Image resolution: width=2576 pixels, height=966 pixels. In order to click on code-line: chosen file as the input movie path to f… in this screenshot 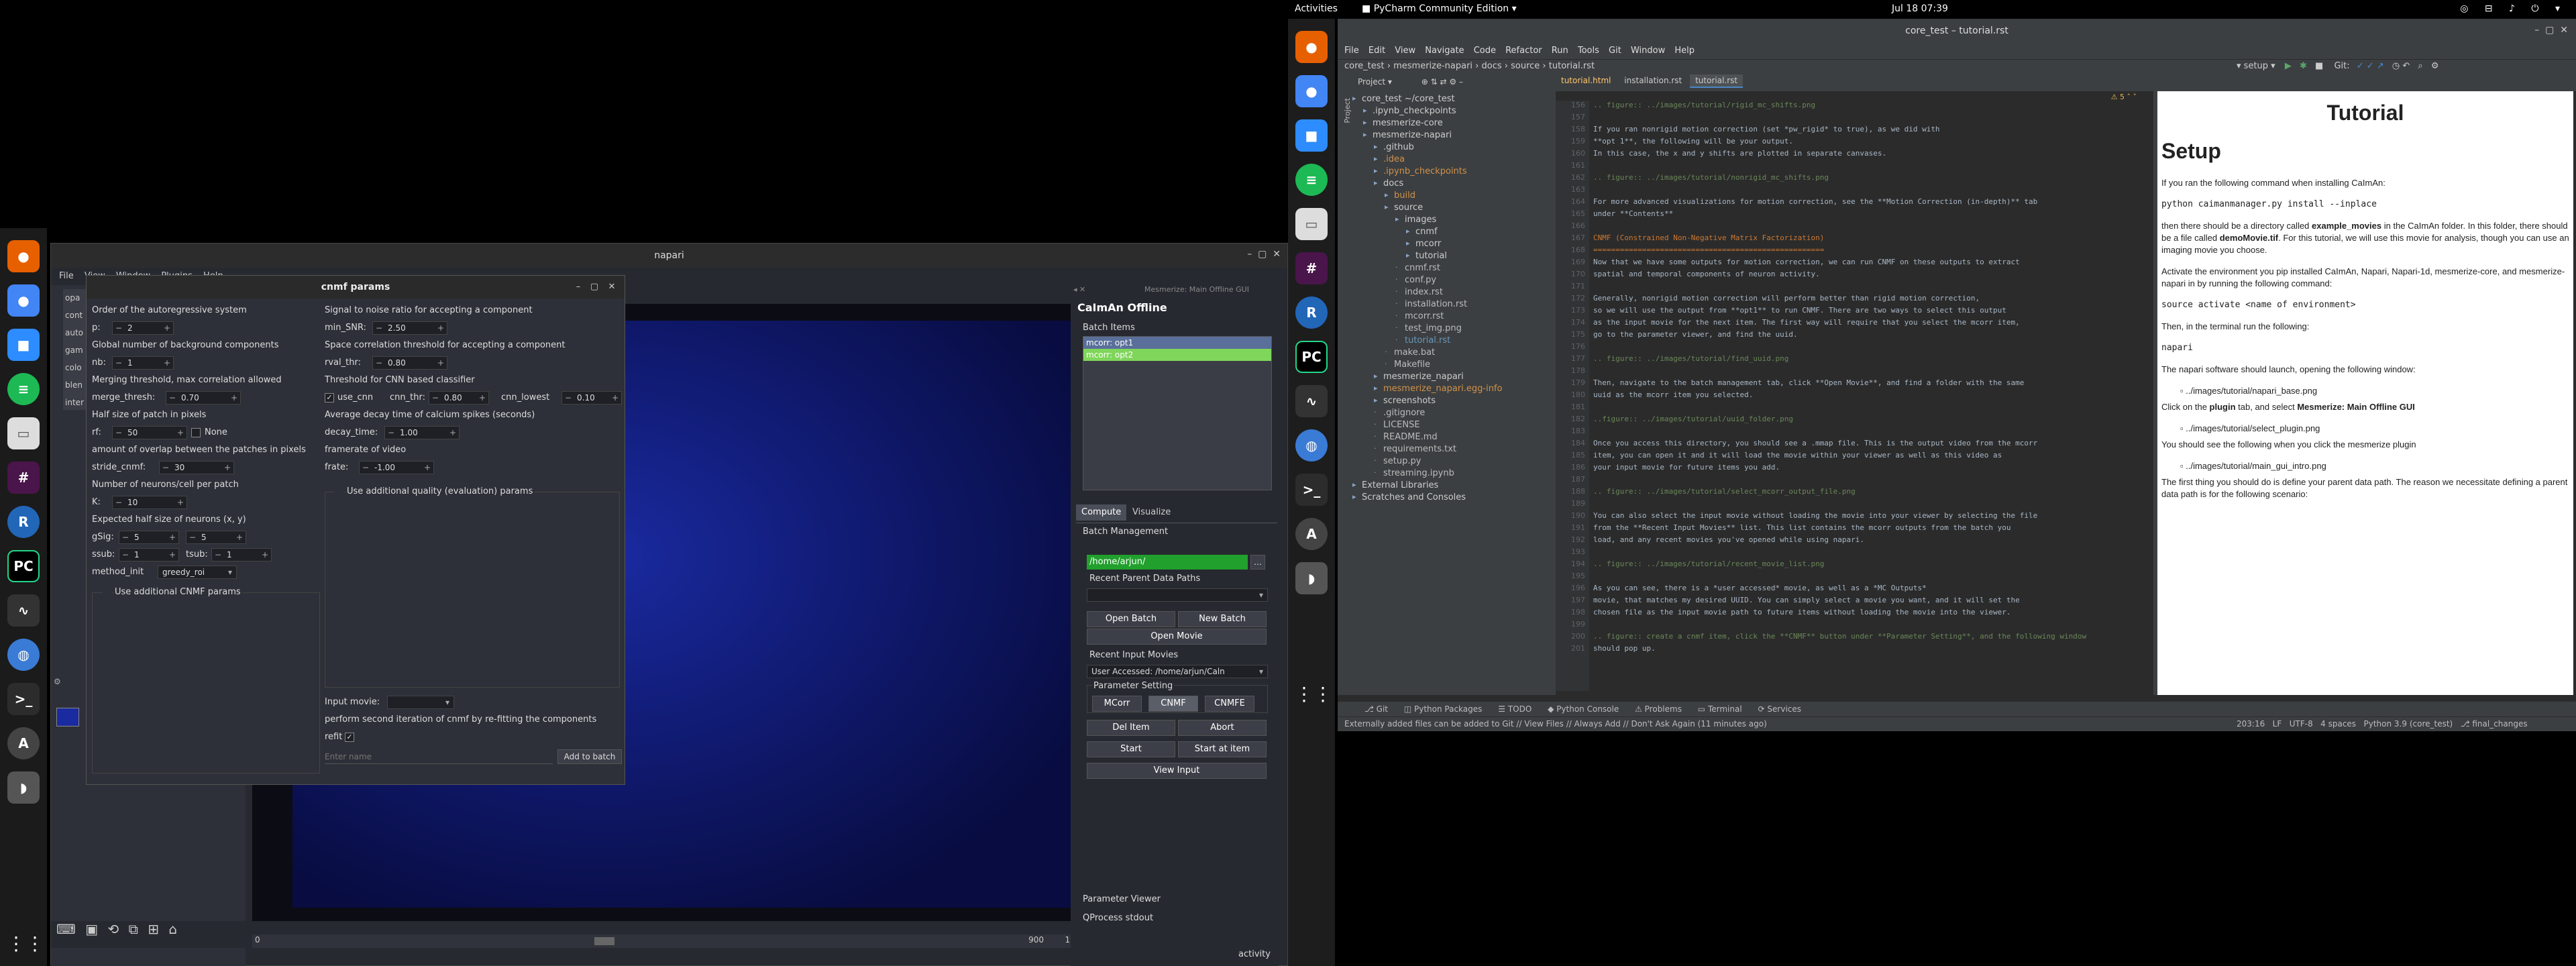, I will do `click(1802, 612)`.